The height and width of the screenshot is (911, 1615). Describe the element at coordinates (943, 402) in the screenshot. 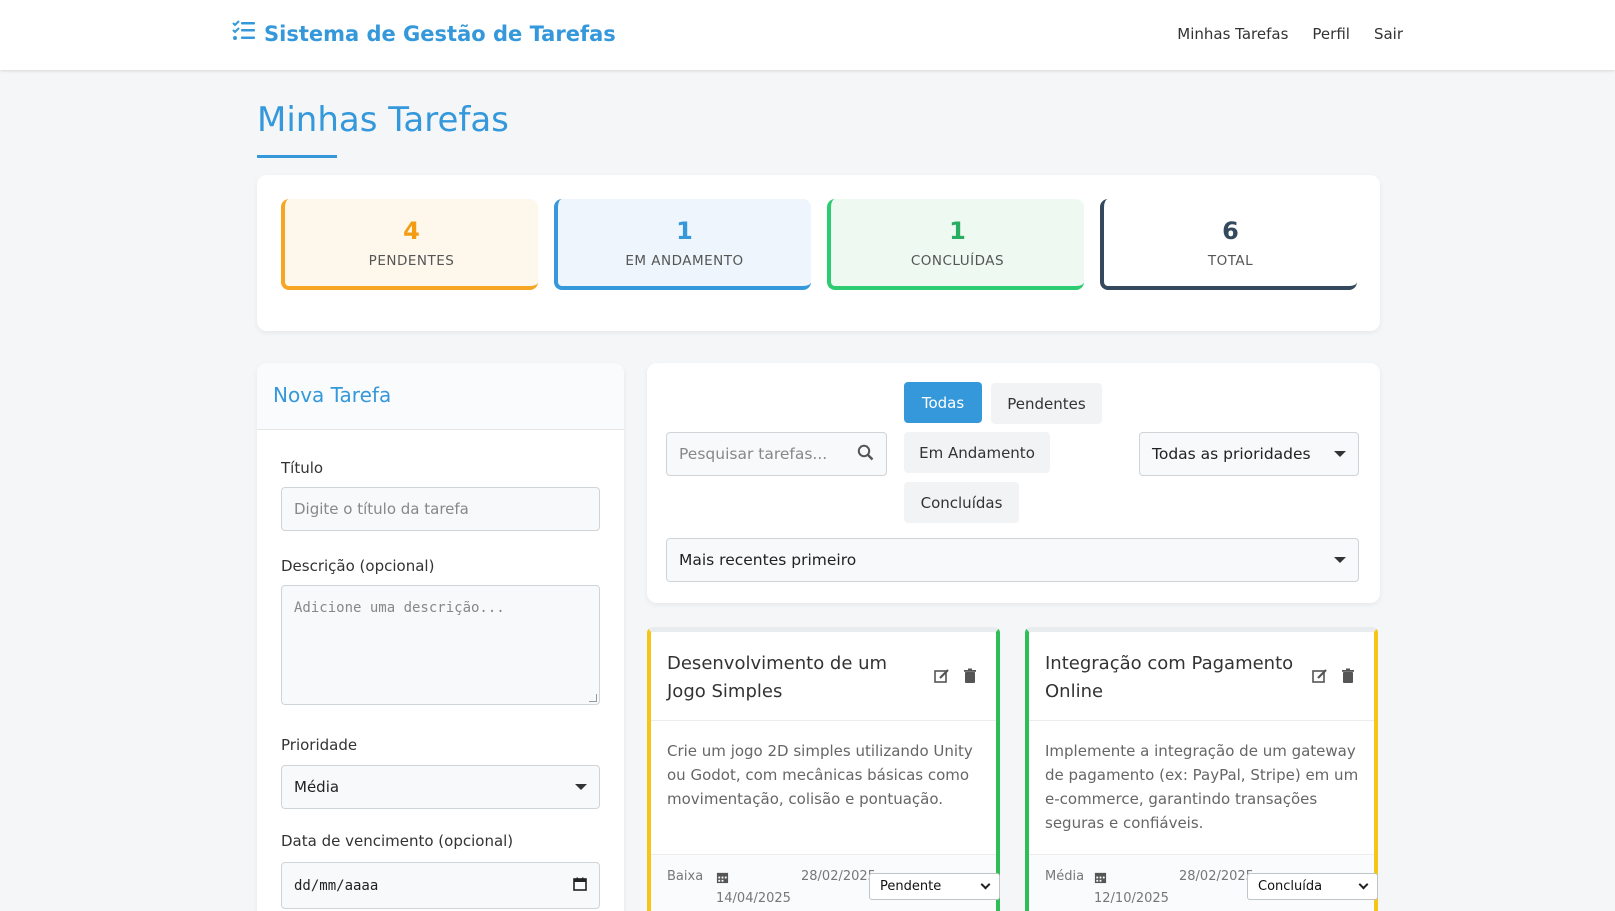

I see `filter-button-todas: Todas` at that location.